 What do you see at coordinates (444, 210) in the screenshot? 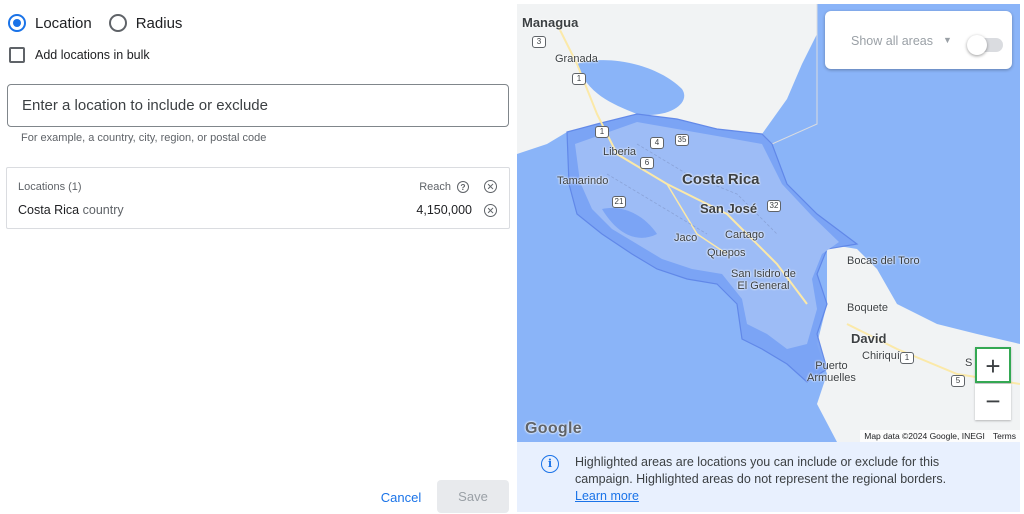
I see `location-reach: 4,150,000` at bounding box center [444, 210].